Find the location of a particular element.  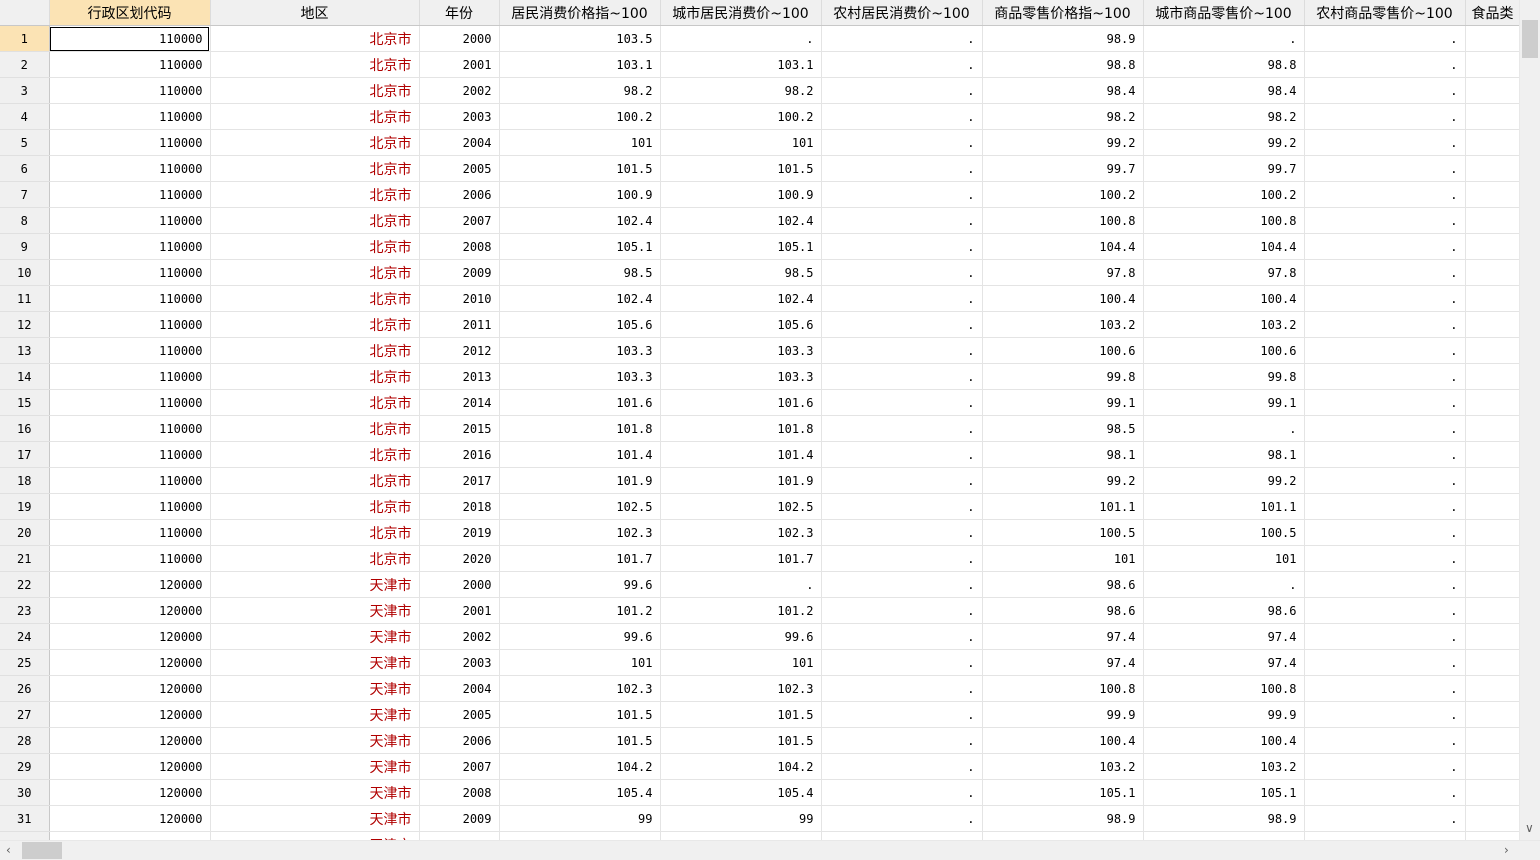

data-cell: 98.6 is located at coordinates (1063, 610).